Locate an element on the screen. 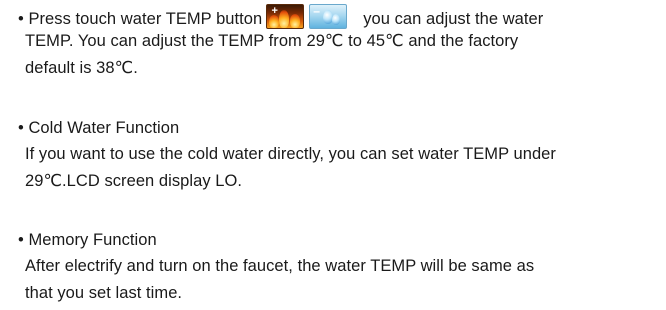  temp-adjust-text-end: you can adjust the water is located at coordinates (453, 19).